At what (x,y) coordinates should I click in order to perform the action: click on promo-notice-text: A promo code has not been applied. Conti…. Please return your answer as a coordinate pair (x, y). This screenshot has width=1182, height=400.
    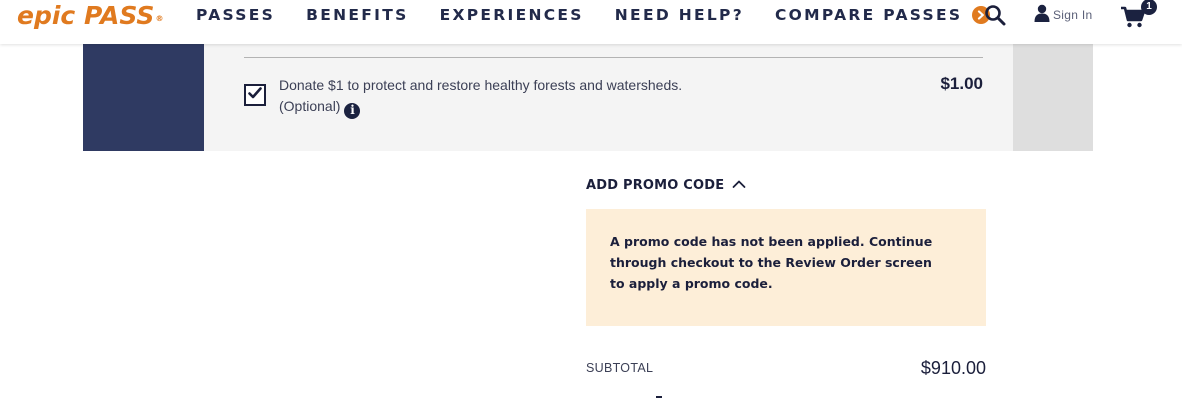
    Looking at the image, I should click on (771, 262).